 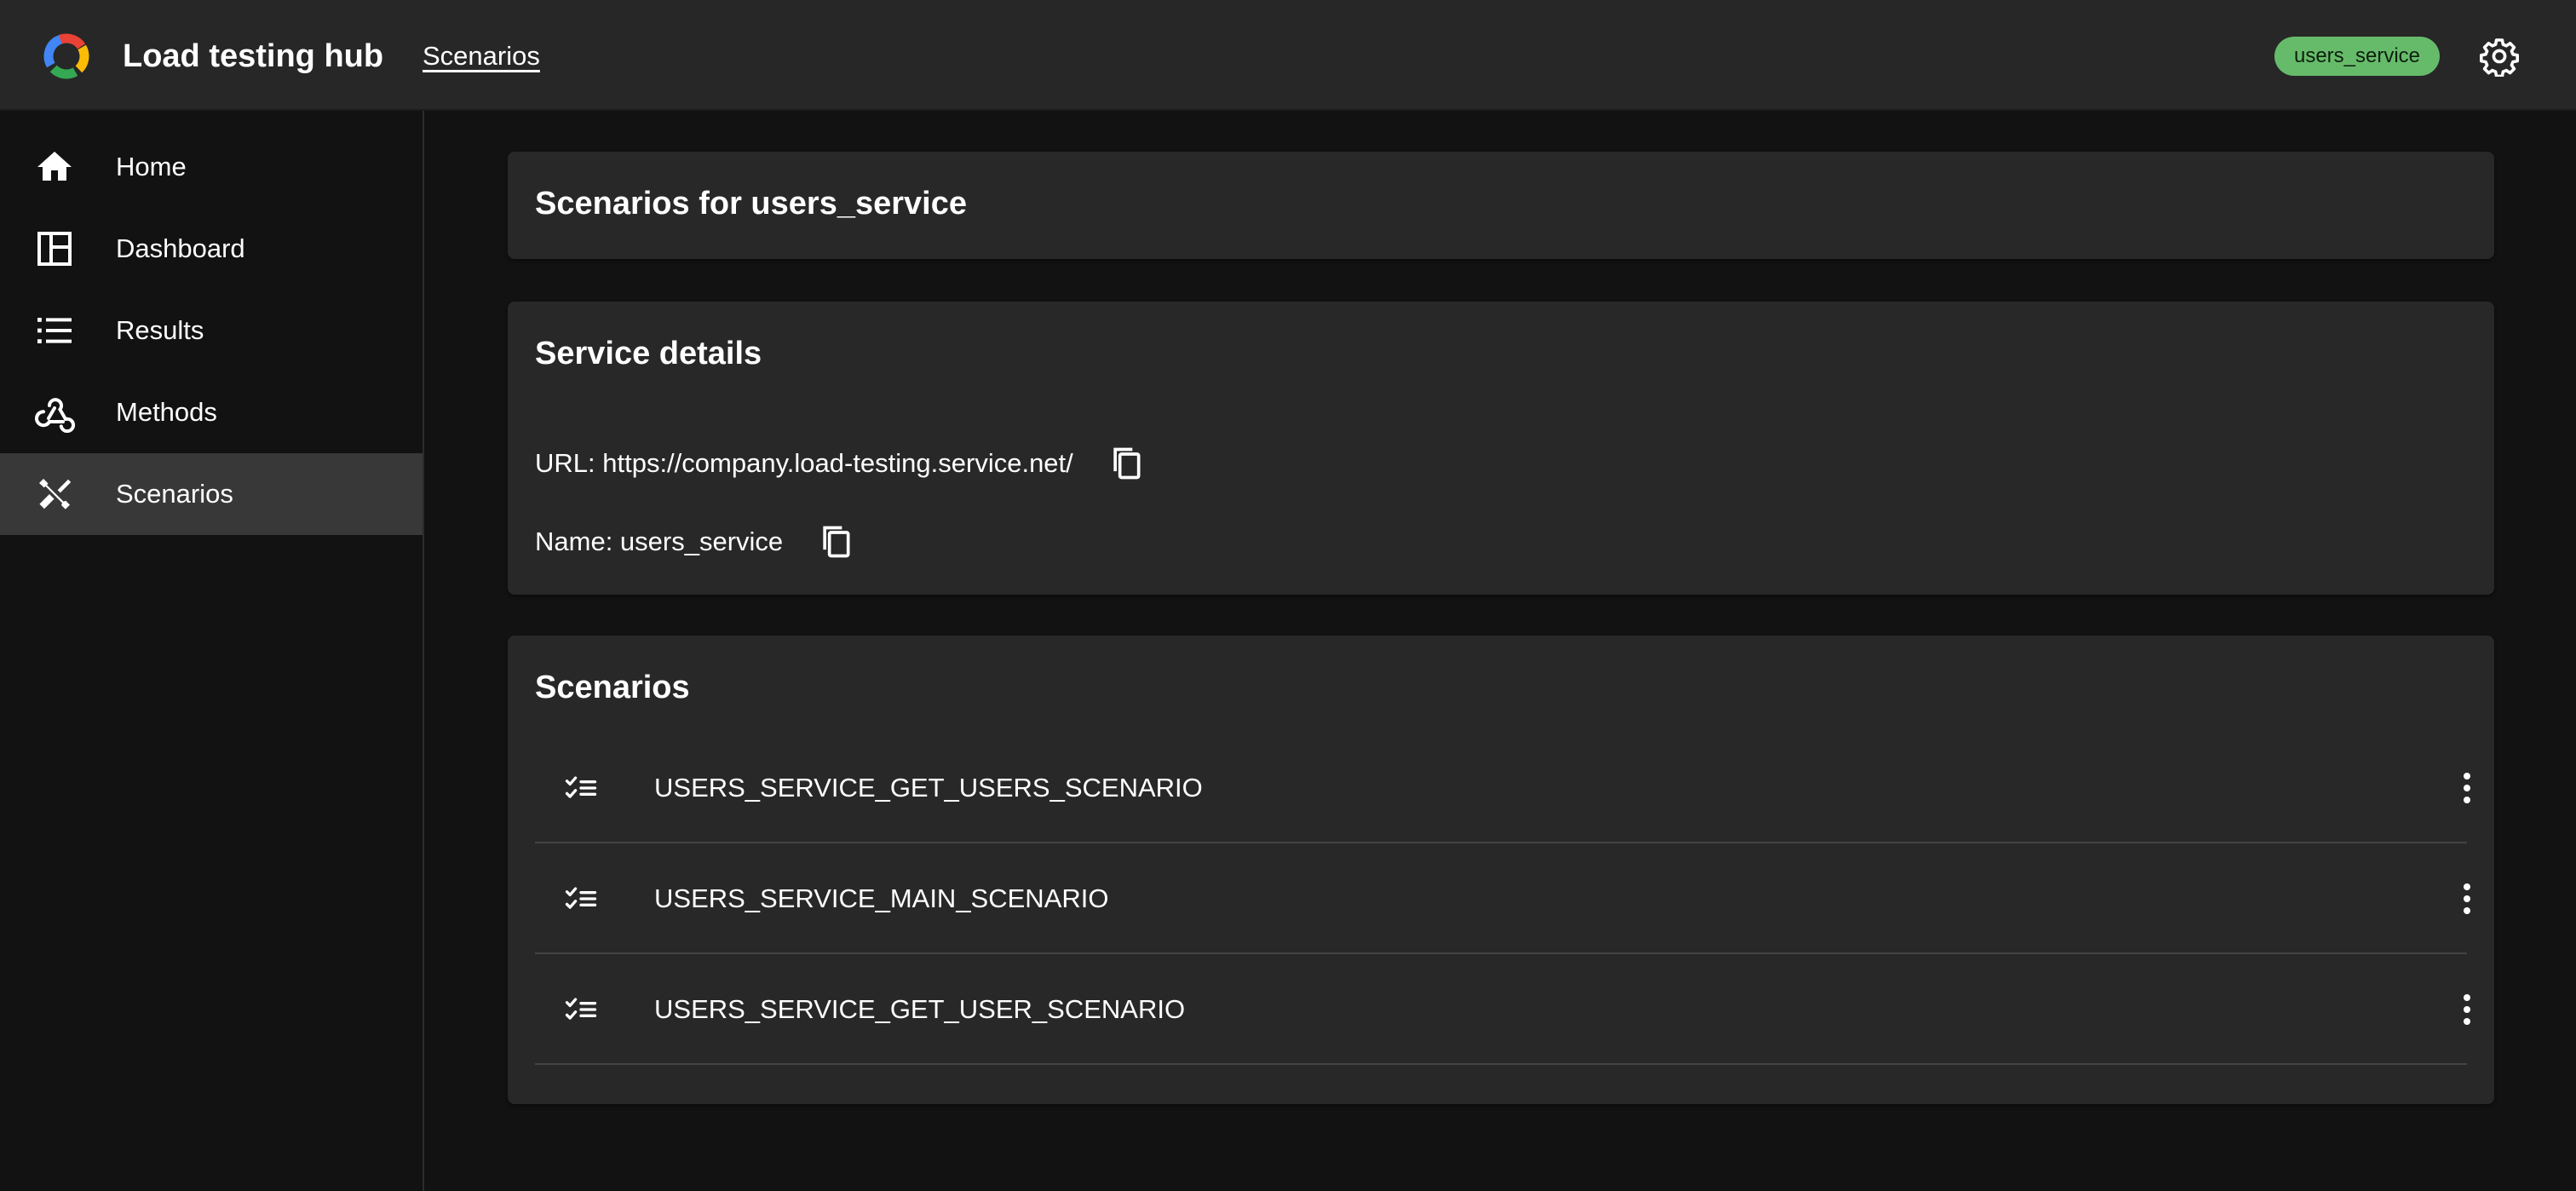 I want to click on service-name-row: Name: users_service, so click(x=695, y=541).